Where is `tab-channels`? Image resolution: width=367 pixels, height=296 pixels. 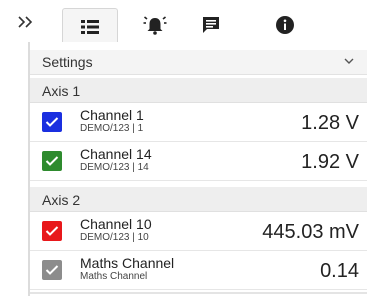
tab-channels is located at coordinates (90, 26).